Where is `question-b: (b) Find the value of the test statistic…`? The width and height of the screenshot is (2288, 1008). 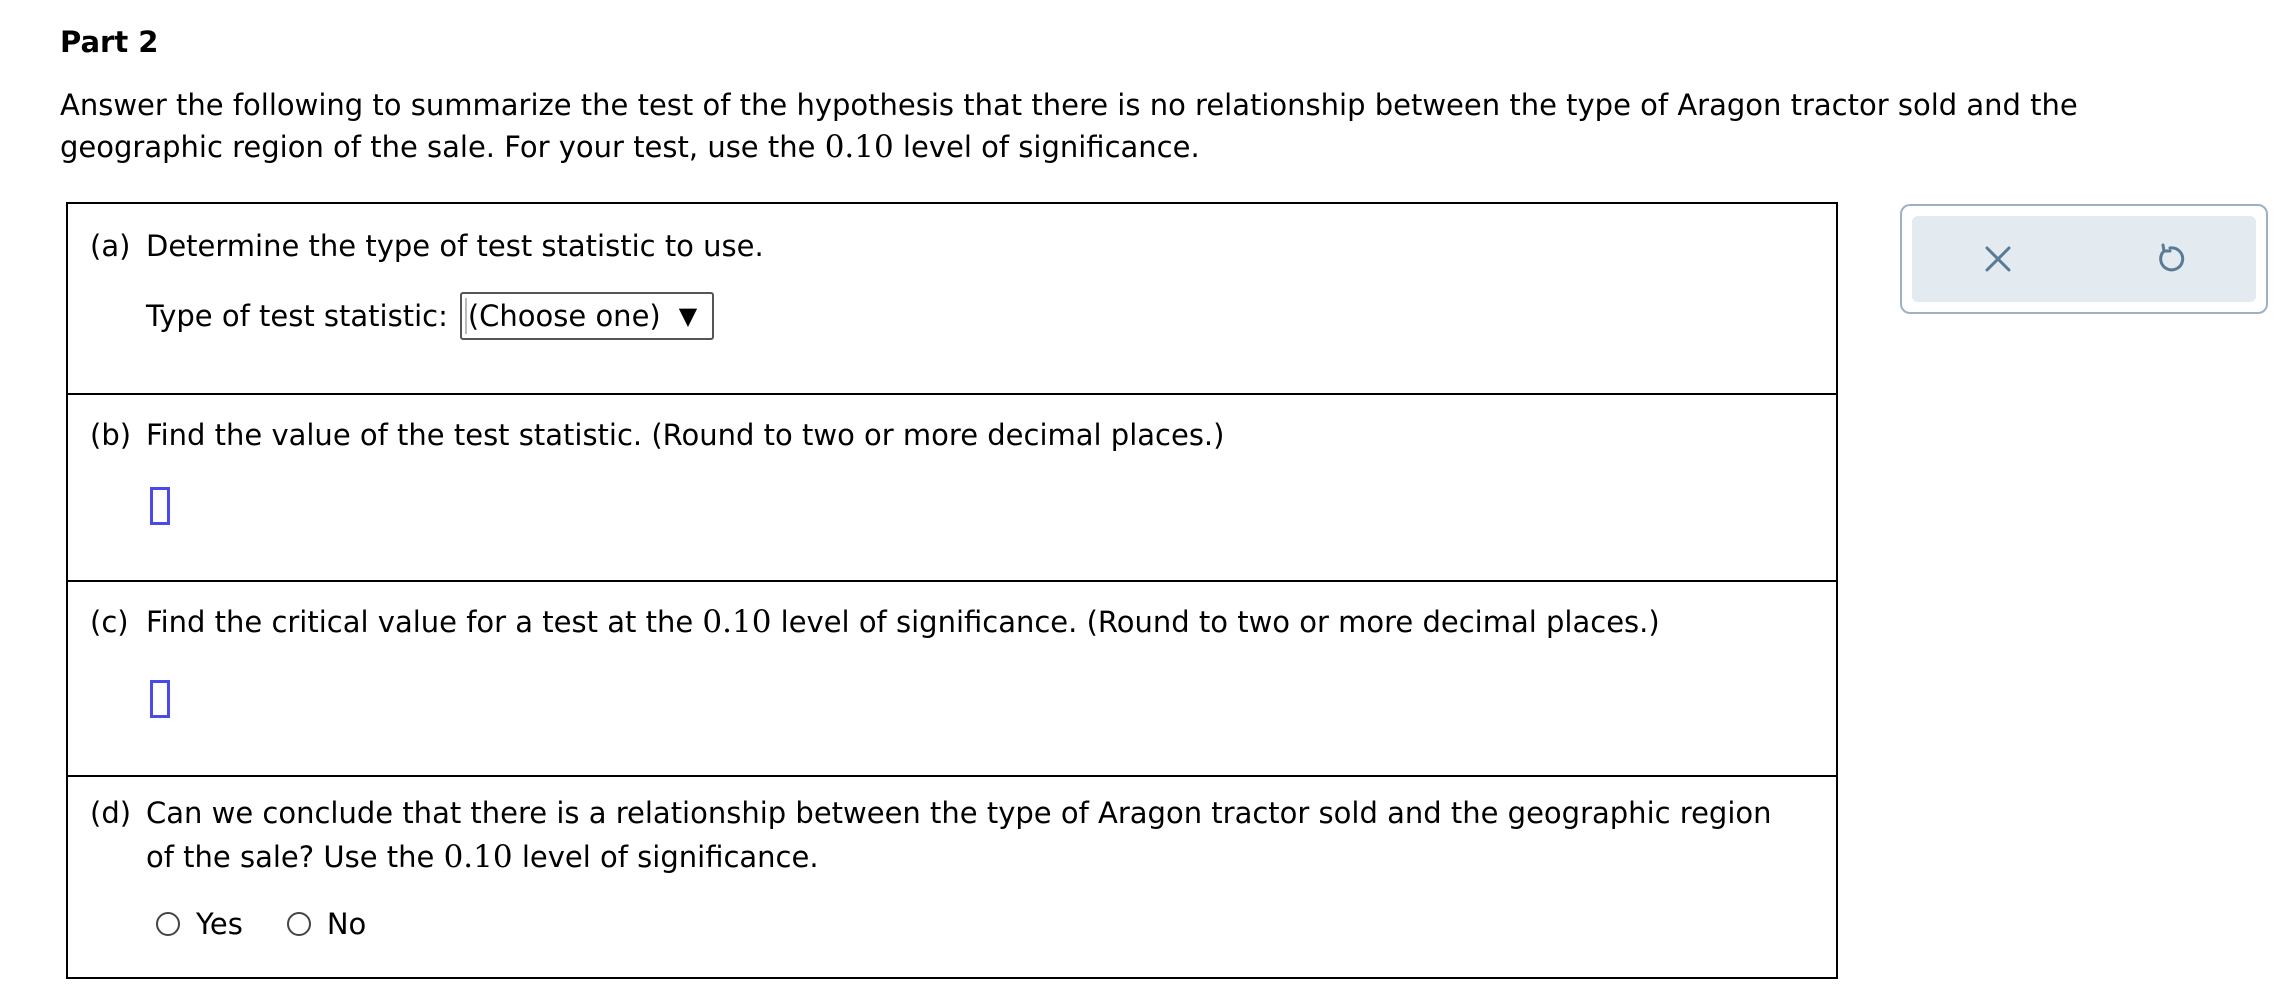 question-b: (b) Find the value of the test statistic… is located at coordinates (948, 435).